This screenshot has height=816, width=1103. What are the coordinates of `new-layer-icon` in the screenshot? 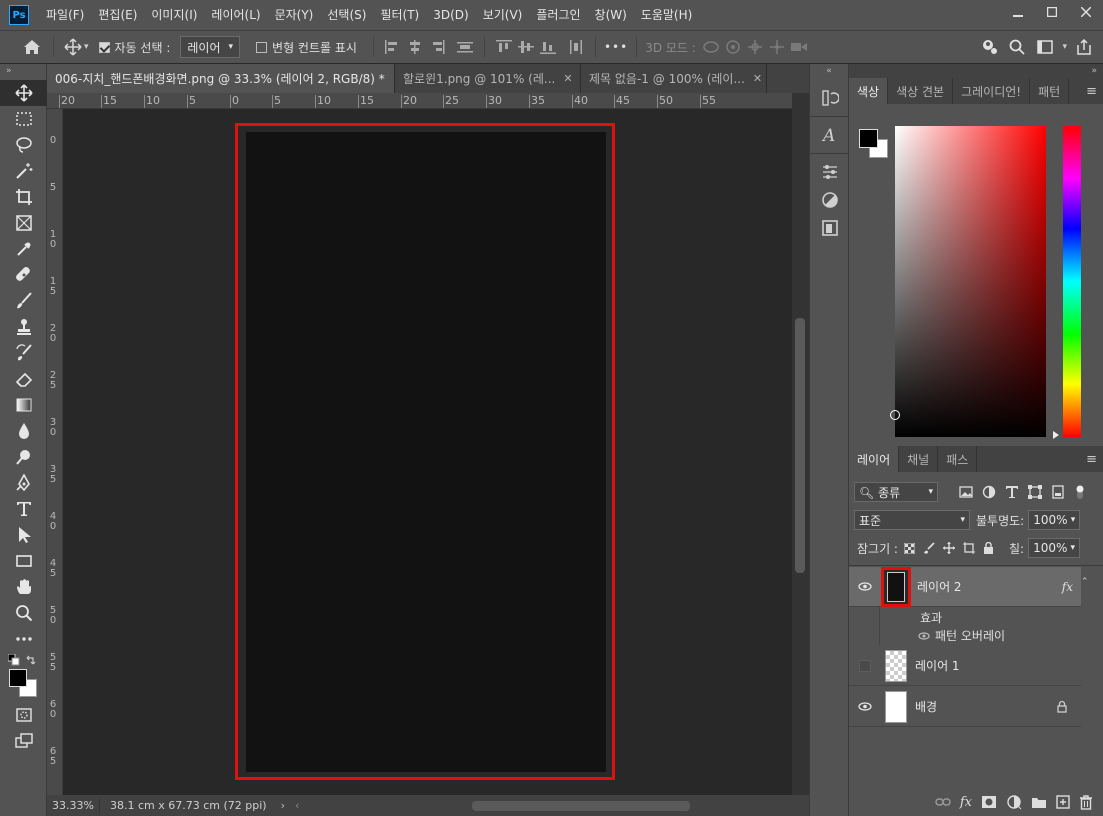 It's located at (1063, 802).